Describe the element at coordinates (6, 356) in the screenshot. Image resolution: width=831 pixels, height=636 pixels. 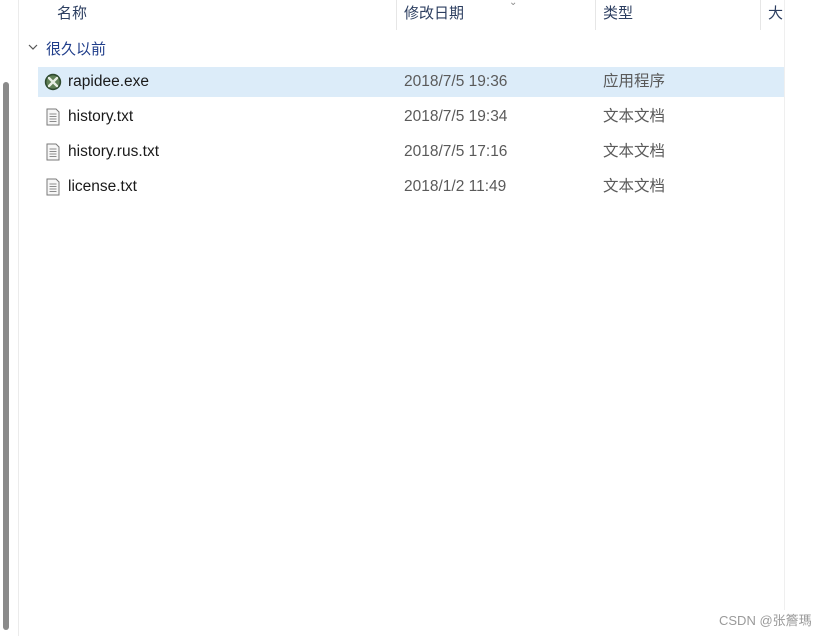
I see `vertical-scrollbar` at that location.